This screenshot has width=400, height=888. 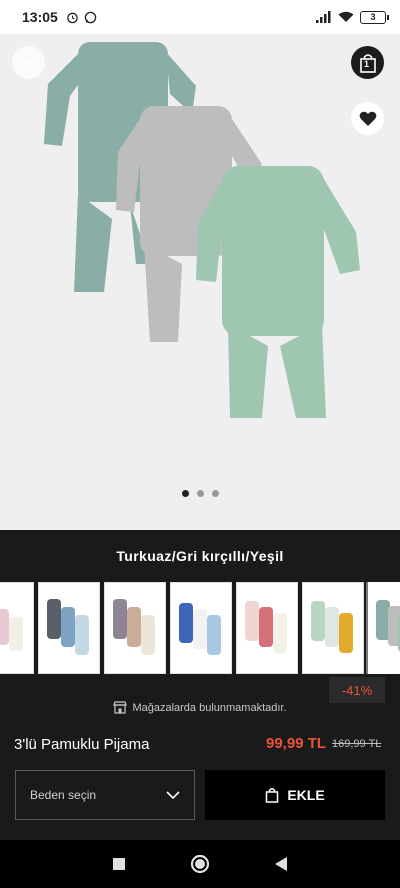 I want to click on system-nav-bar, so click(x=200, y=864).